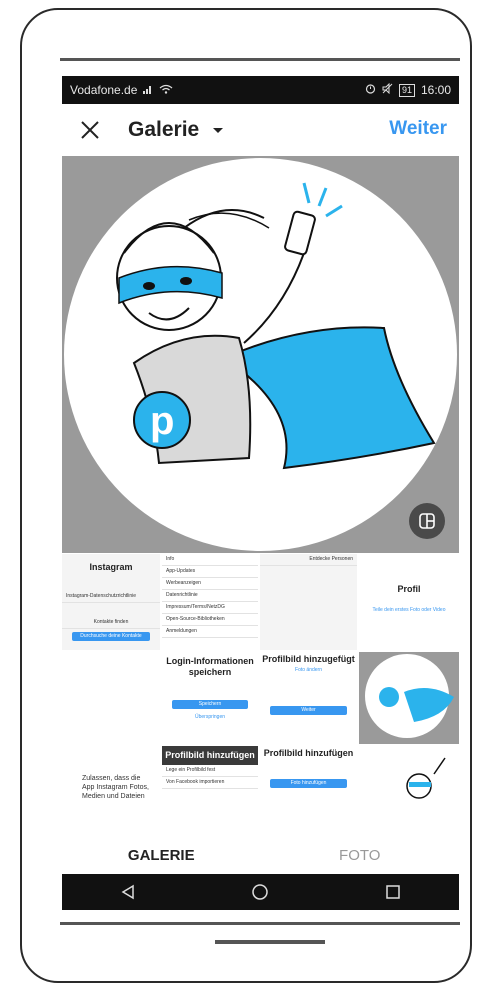  Describe the element at coordinates (210, 608) in the screenshot. I see `thumbnail-text: Impressum/Terms/NetzDG` at that location.